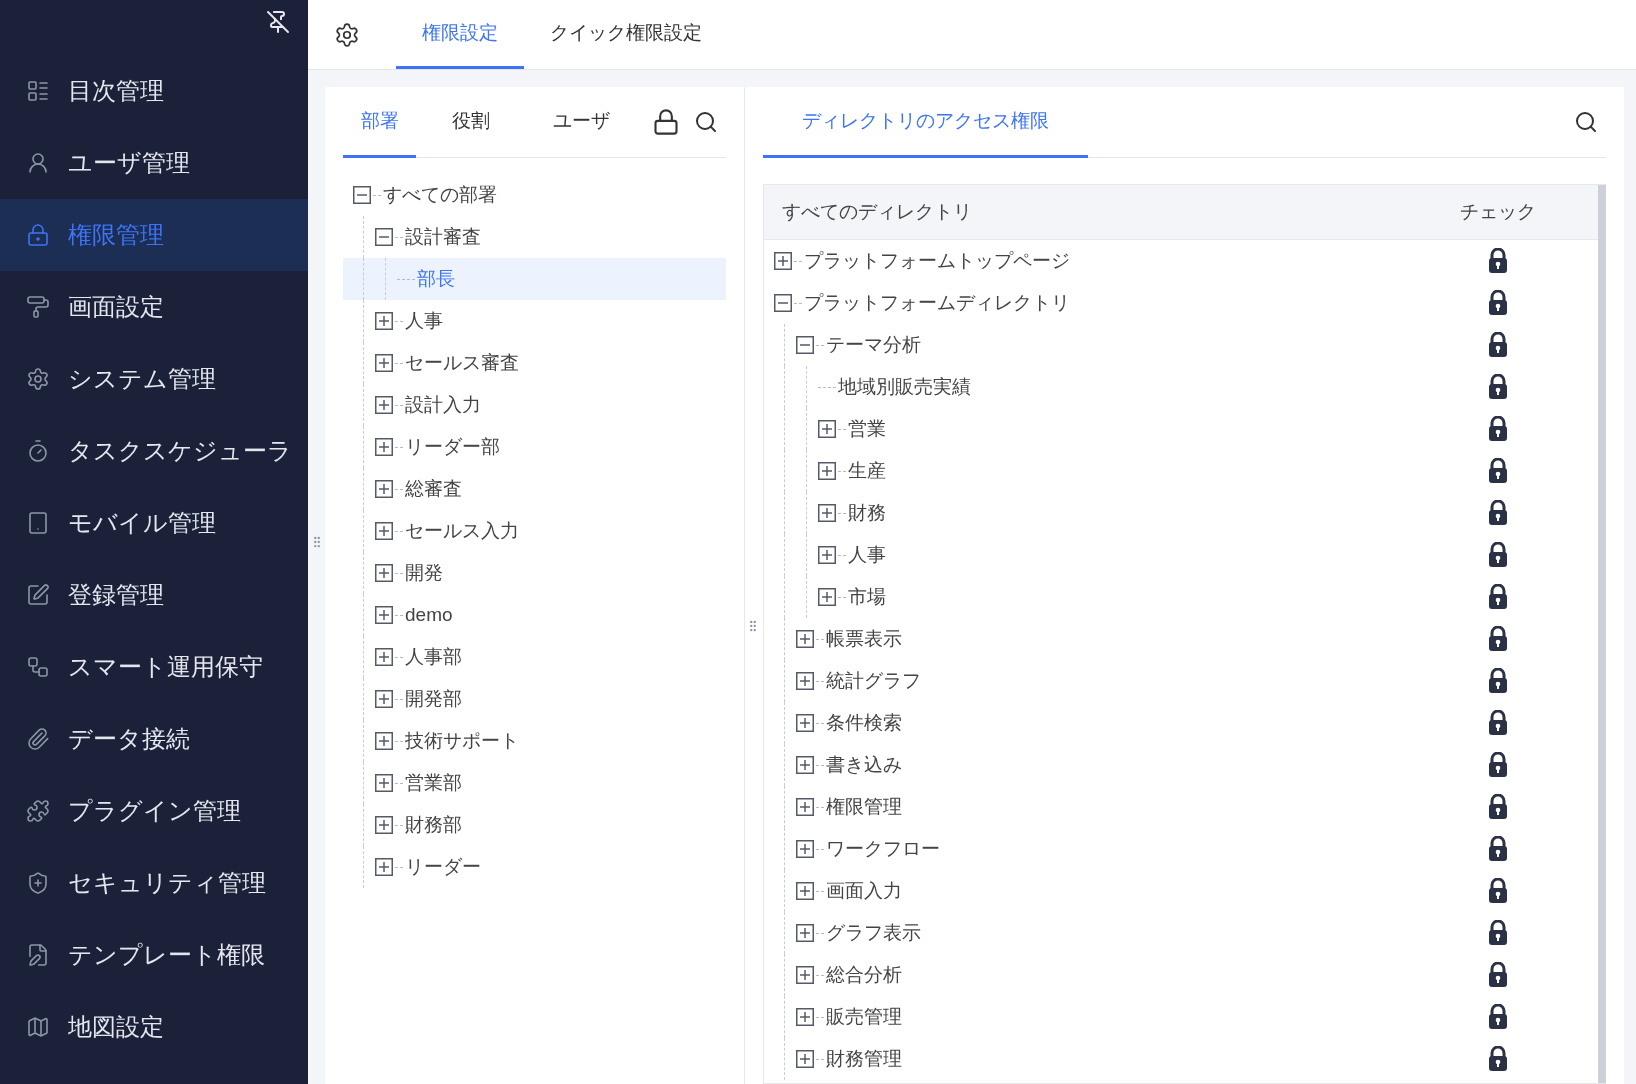 This screenshot has height=1084, width=1636. What do you see at coordinates (534, 531) in the screenshot?
I see `tree-item: セールス入力` at bounding box center [534, 531].